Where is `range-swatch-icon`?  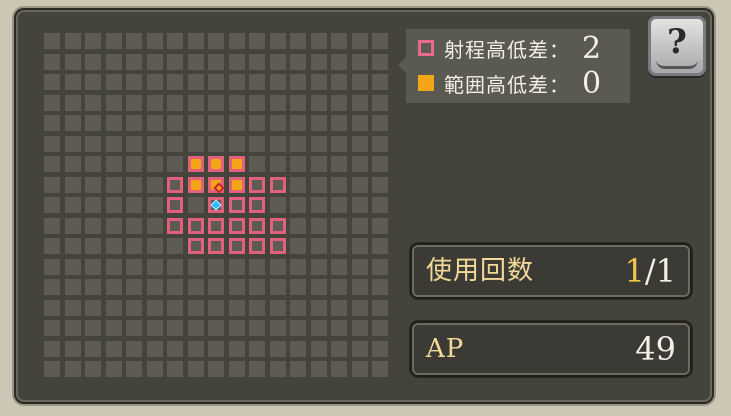
range-swatch-icon is located at coordinates (426, 48).